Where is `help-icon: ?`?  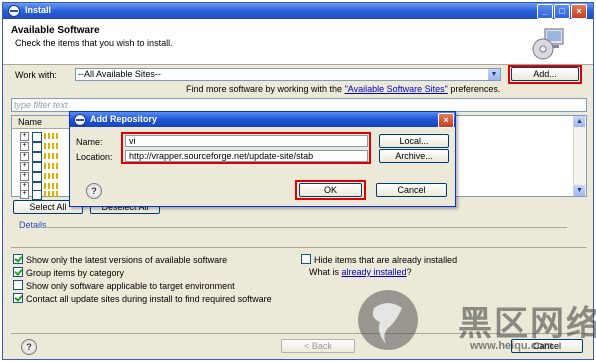 help-icon: ? is located at coordinates (29, 347).